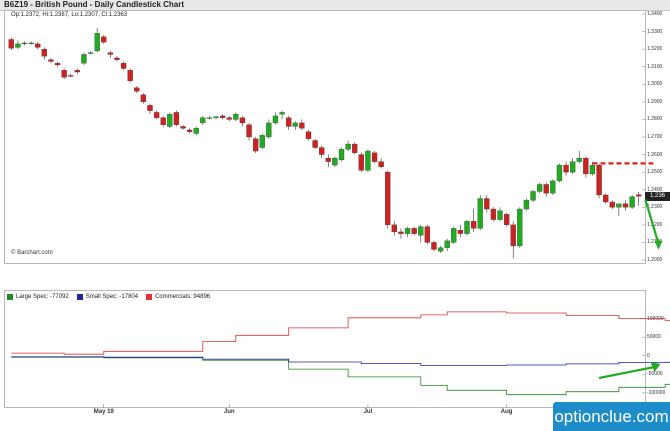 This screenshot has width=670, height=431. Describe the element at coordinates (611, 416) in the screenshot. I see `watermark-logo: optionclue.com` at that location.